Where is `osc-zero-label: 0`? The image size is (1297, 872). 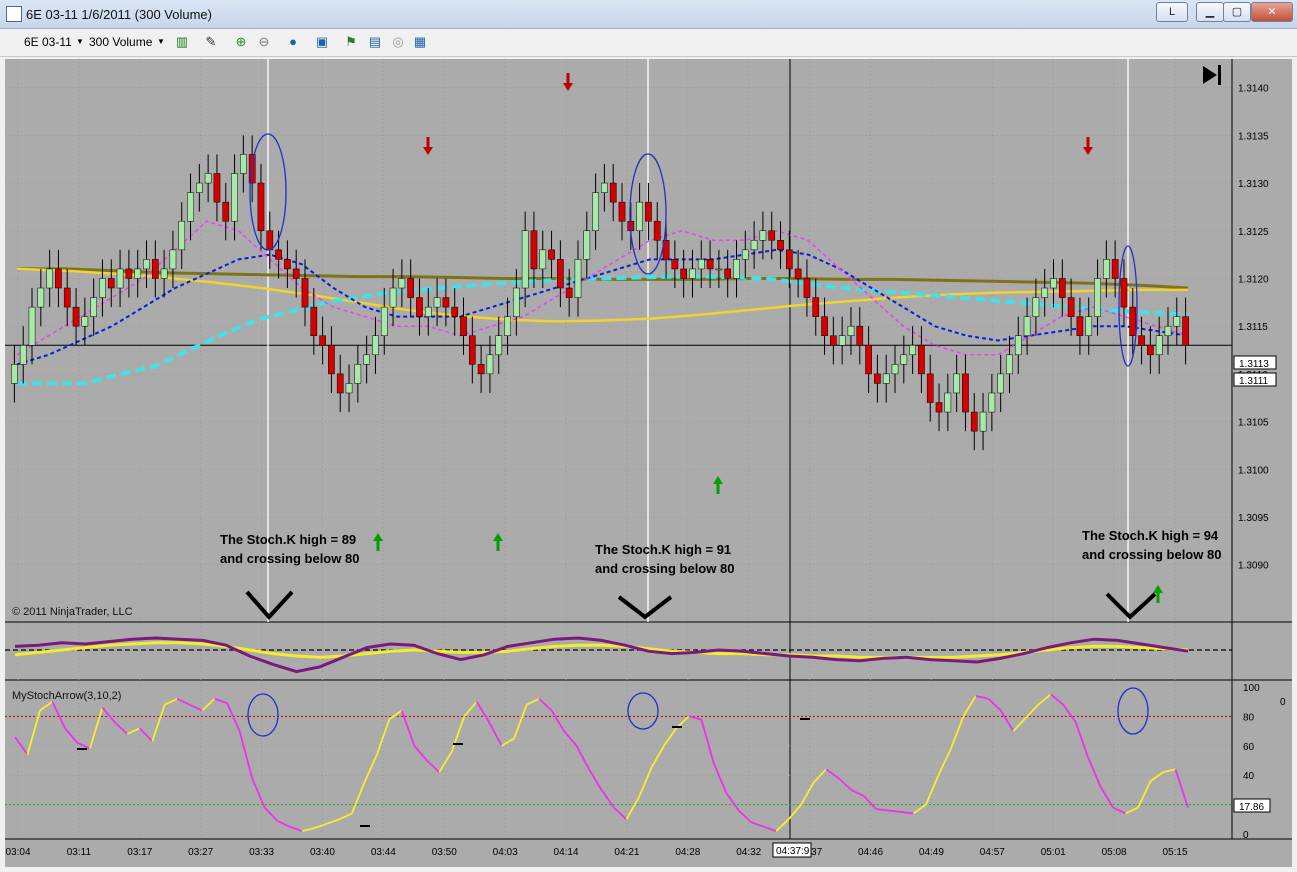 osc-zero-label: 0 is located at coordinates (1283, 702).